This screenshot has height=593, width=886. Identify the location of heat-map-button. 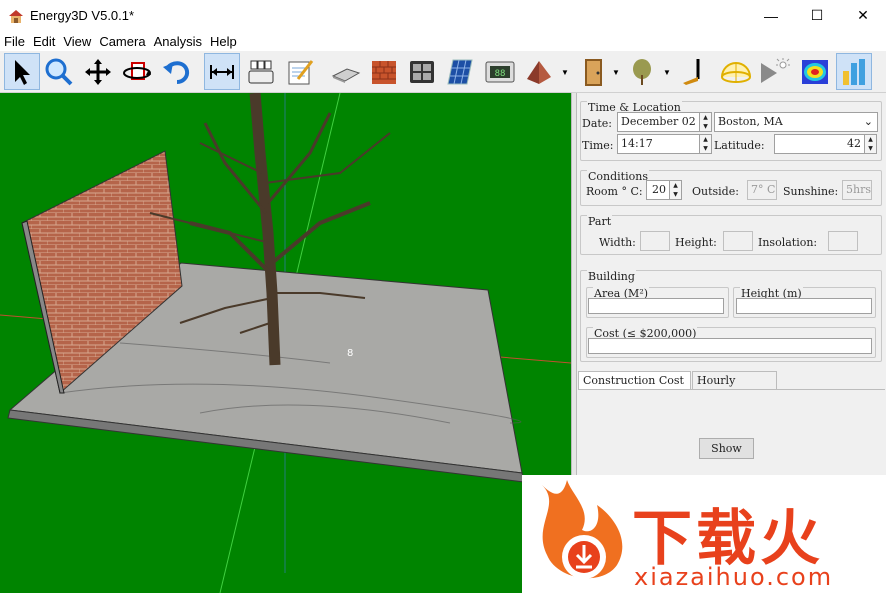
(815, 71).